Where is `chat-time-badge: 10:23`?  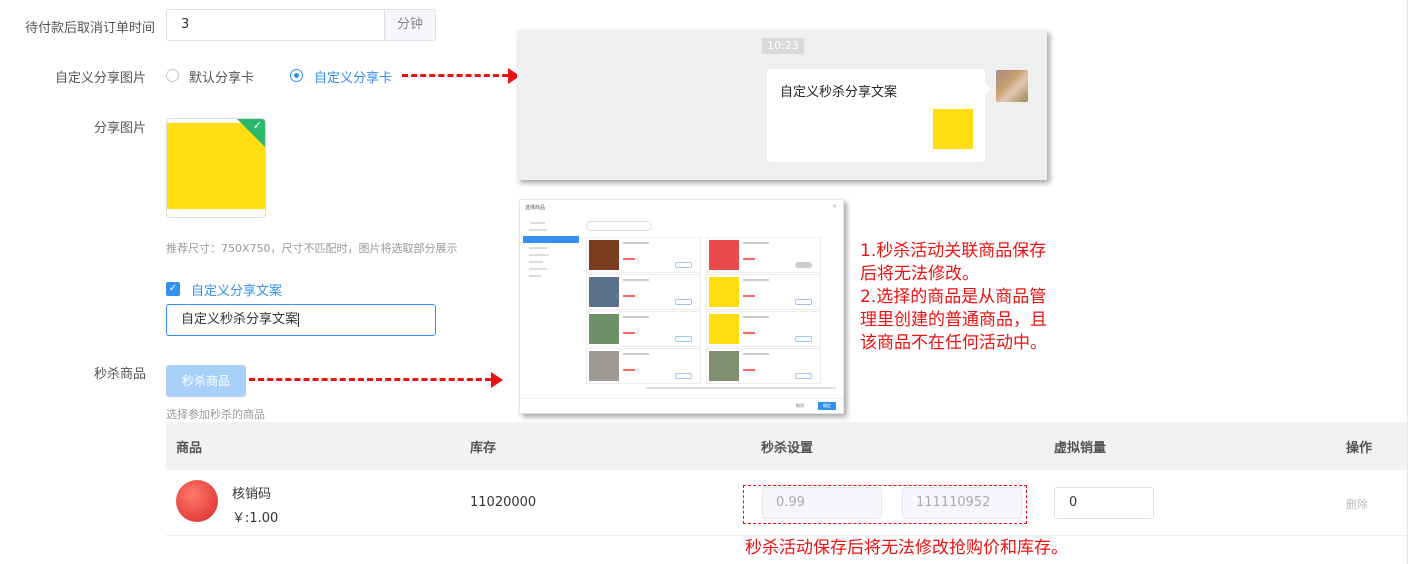
chat-time-badge: 10:23 is located at coordinates (783, 46).